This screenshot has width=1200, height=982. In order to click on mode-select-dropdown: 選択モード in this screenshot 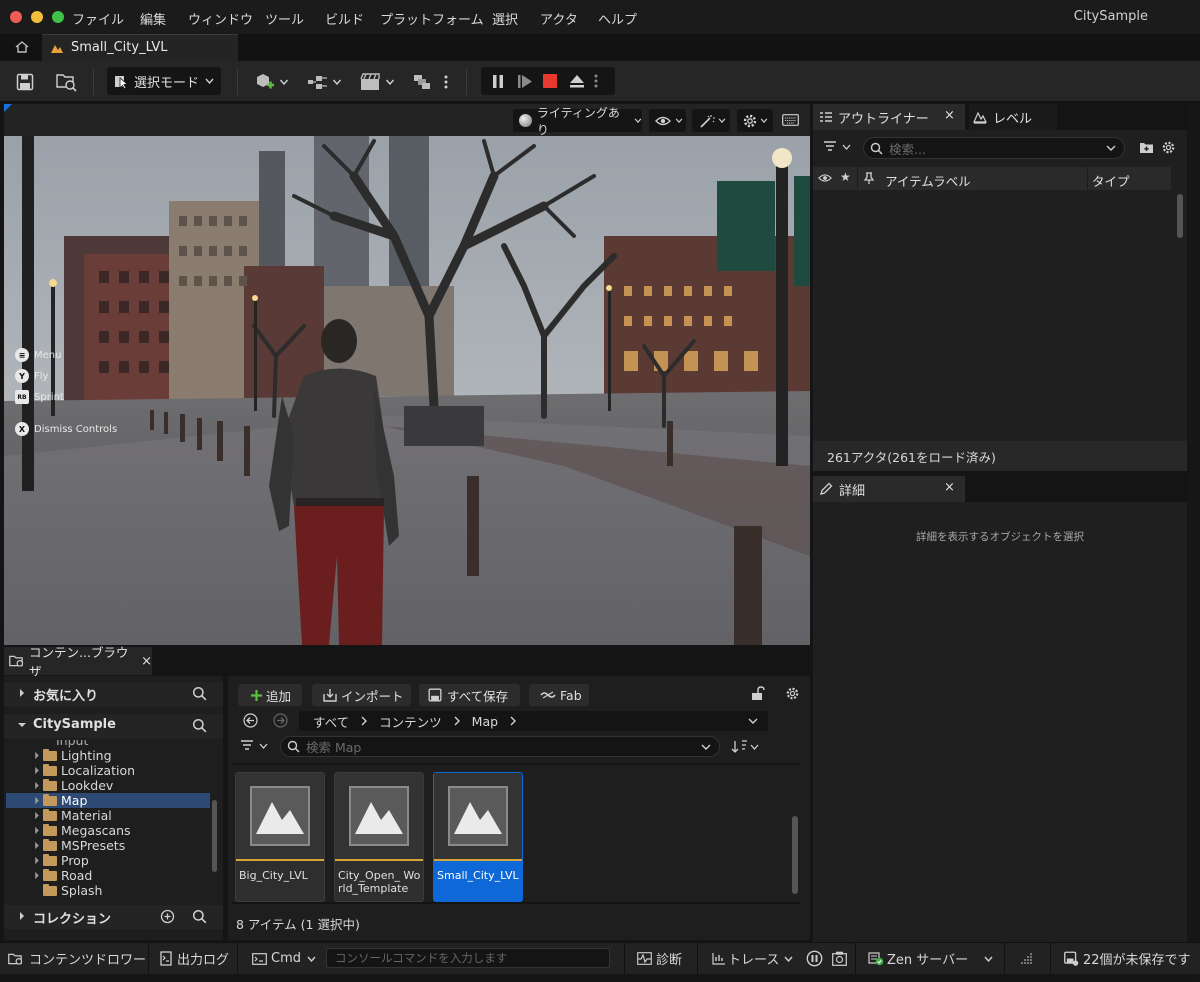, I will do `click(164, 81)`.